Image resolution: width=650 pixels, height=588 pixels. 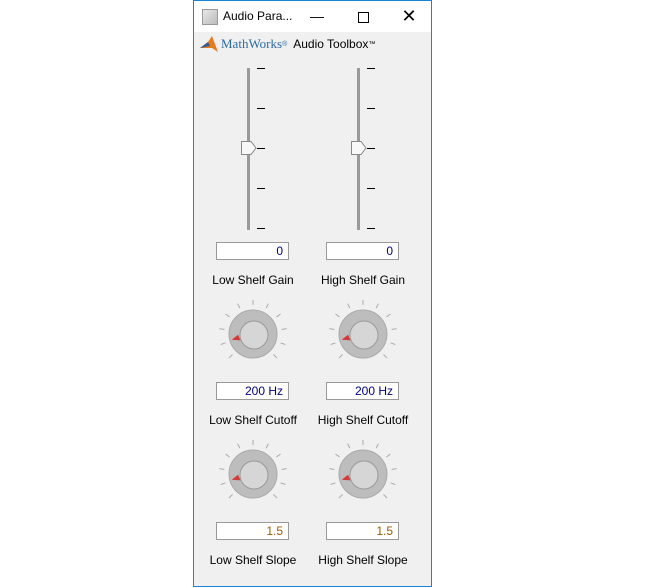 What do you see at coordinates (372, 44) in the screenshot?
I see `trademark-mark: ™` at bounding box center [372, 44].